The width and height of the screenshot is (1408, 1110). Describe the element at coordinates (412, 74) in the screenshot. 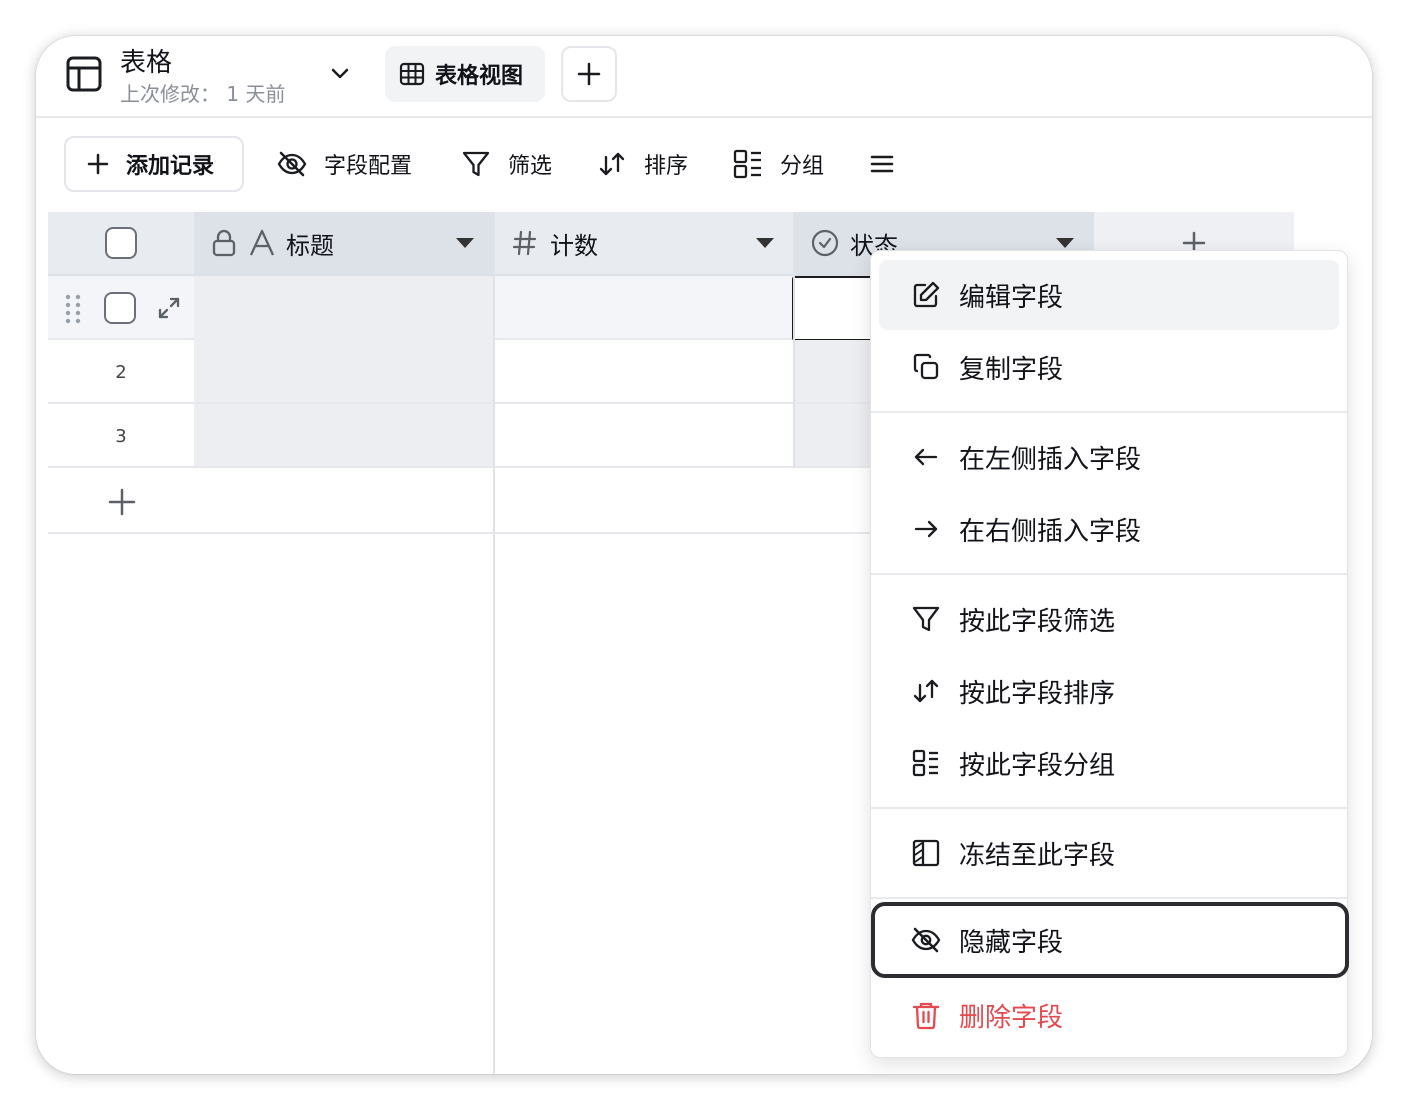

I see `grid-icon` at that location.